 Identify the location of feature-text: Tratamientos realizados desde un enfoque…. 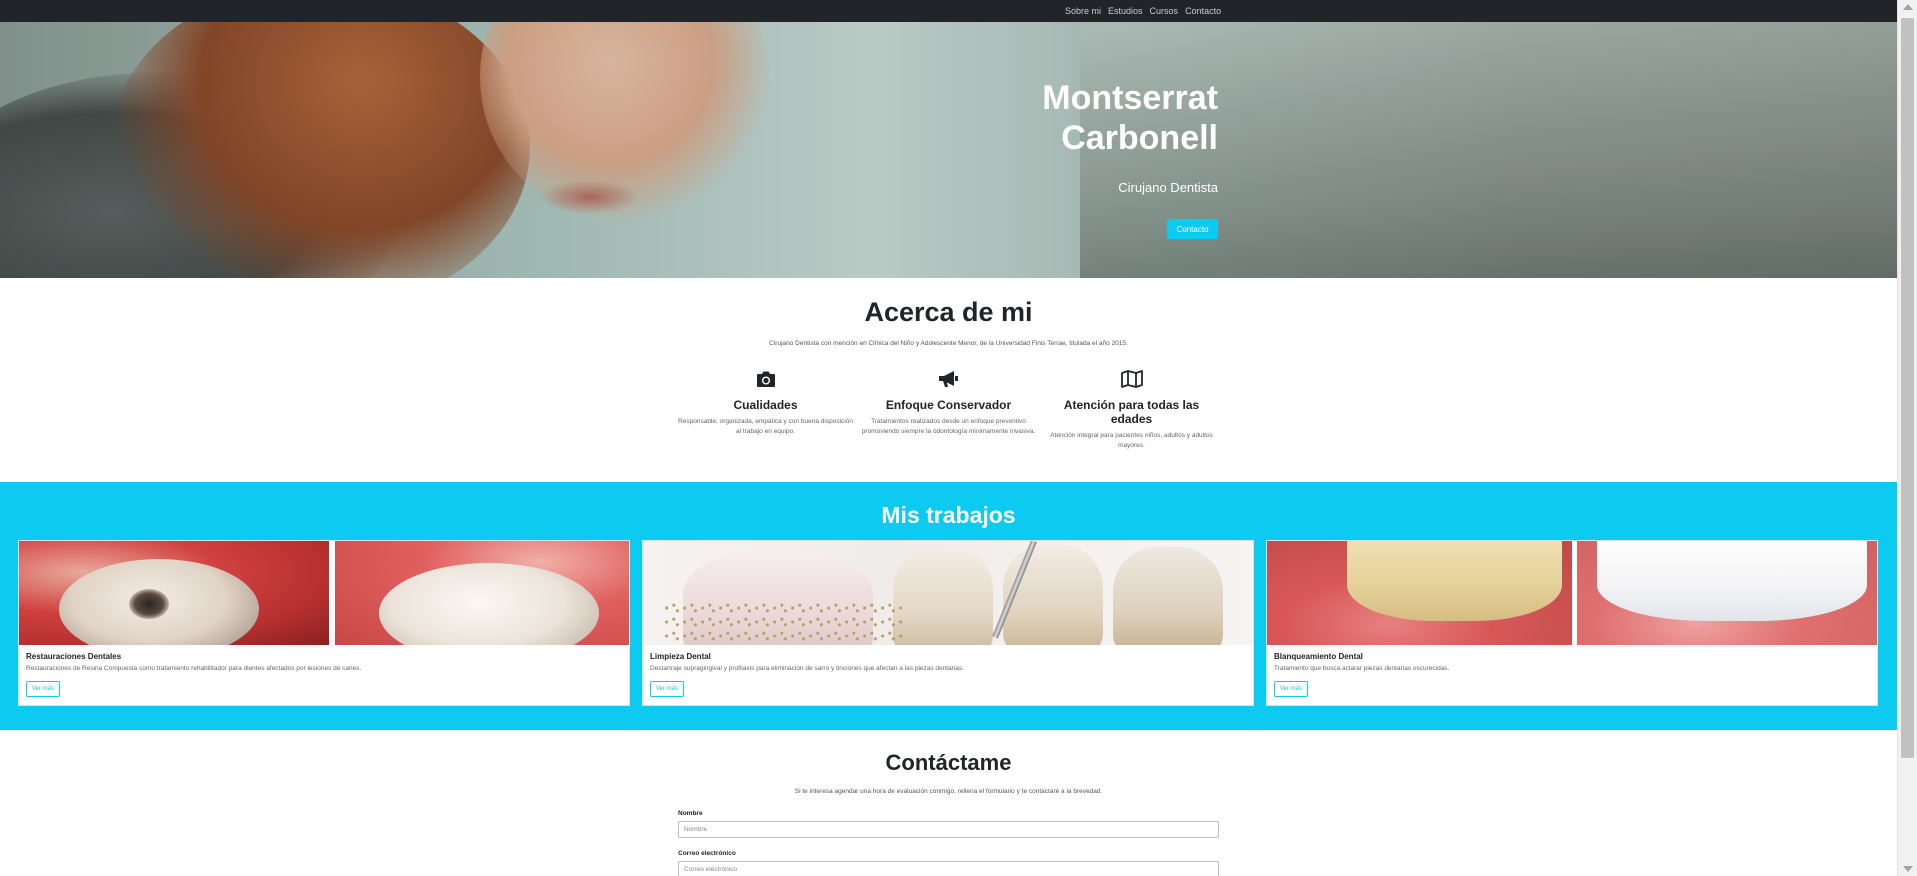
(948, 426).